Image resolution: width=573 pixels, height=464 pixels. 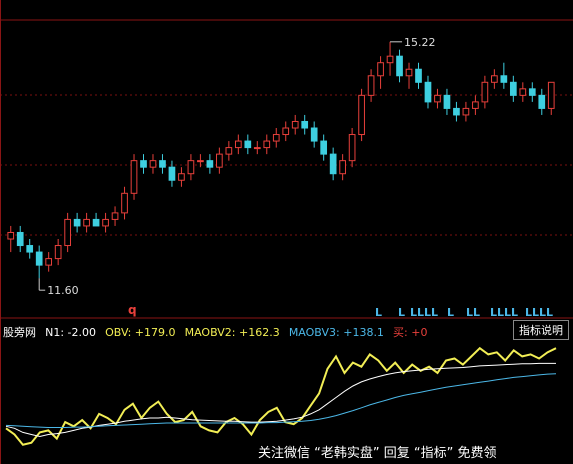 What do you see at coordinates (62, 290) in the screenshot?
I see `low-price-label: 11.60` at bounding box center [62, 290].